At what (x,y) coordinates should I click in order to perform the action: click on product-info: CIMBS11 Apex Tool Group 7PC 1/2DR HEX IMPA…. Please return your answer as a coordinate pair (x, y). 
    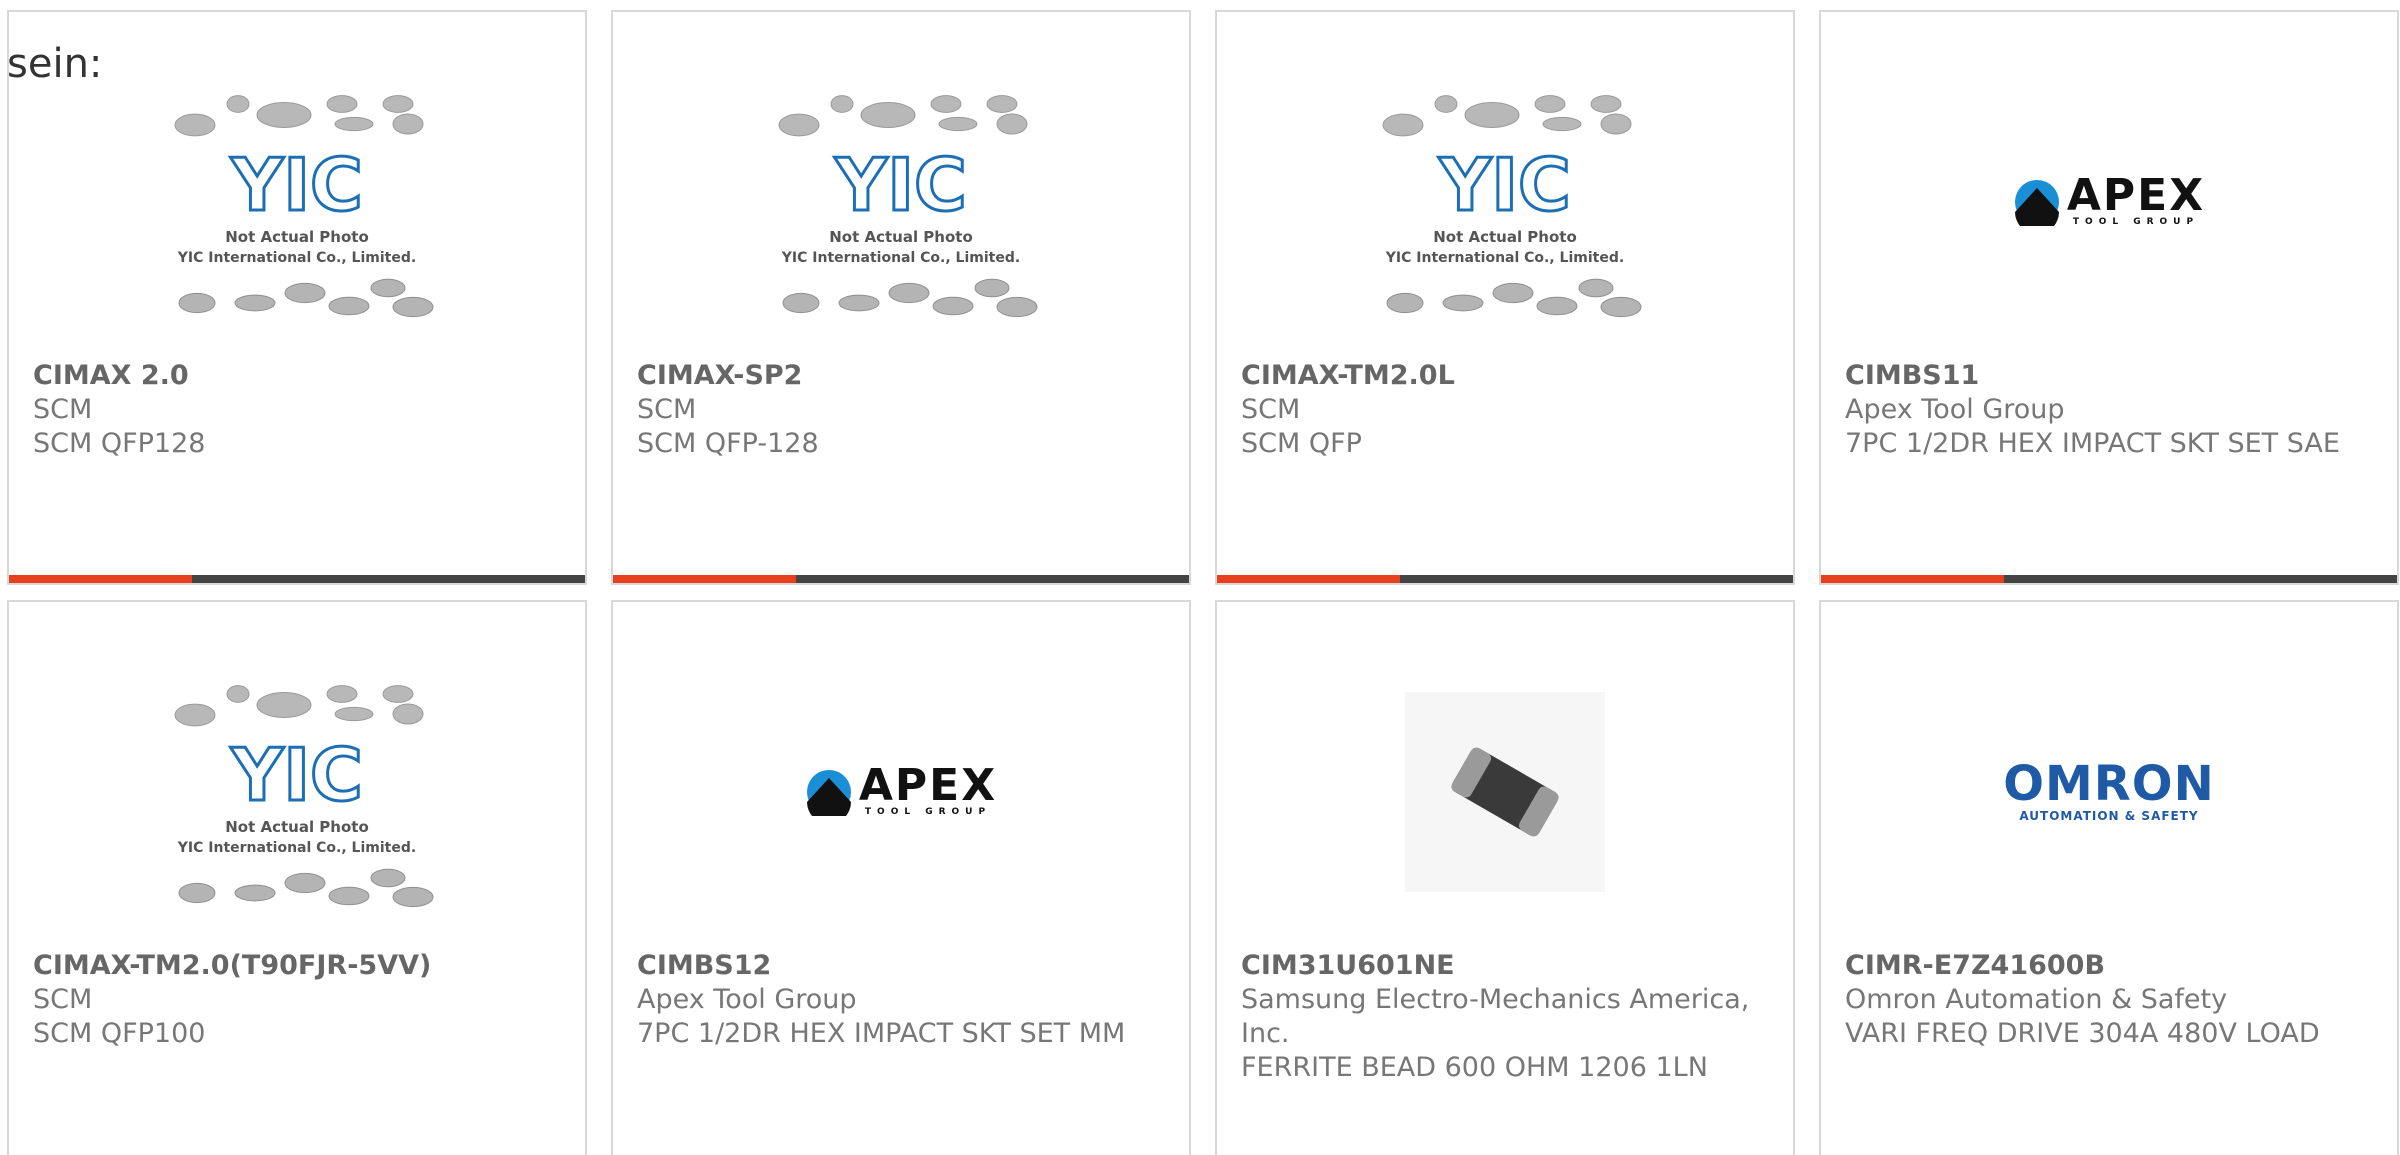
    Looking at the image, I should click on (2105, 410).